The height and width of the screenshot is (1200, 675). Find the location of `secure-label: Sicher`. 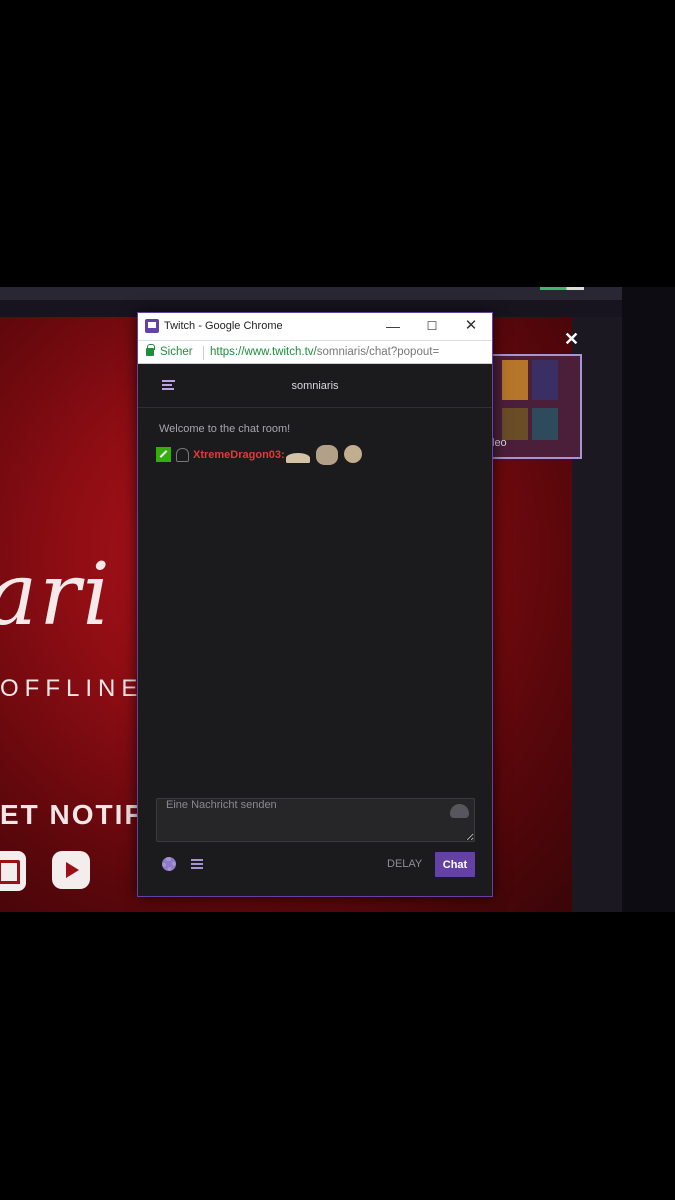

secure-label: Sicher is located at coordinates (176, 352).